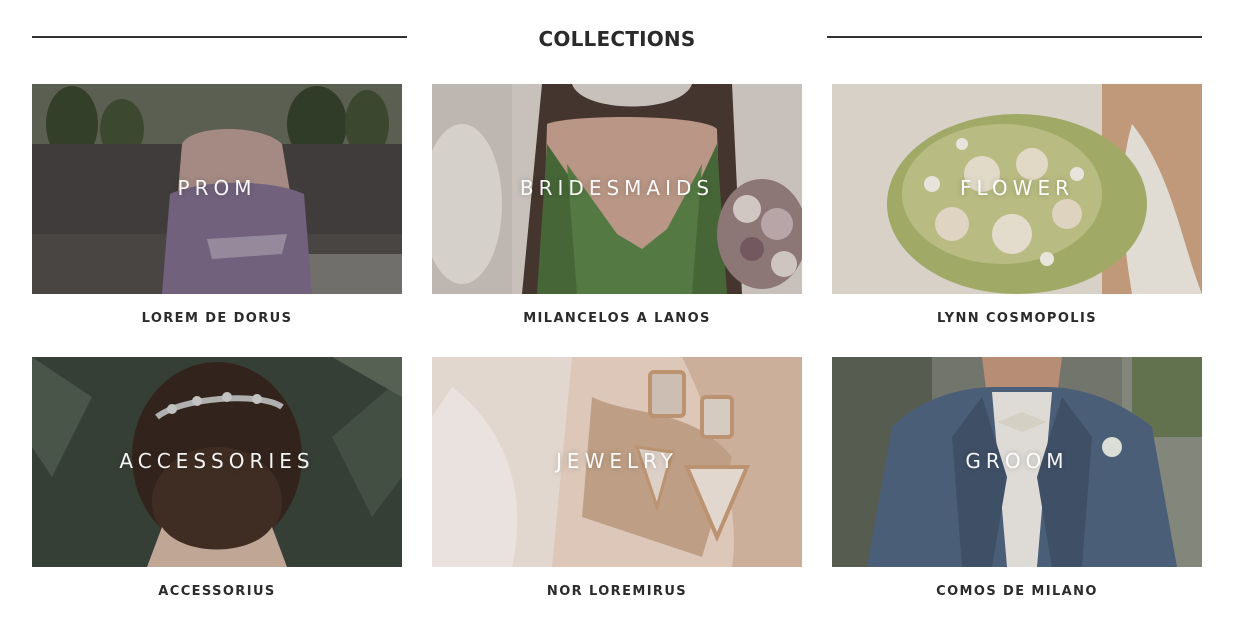  Describe the element at coordinates (617, 325) in the screenshot. I see `collection-caption-bridesmaids: MILANCELOS A LANOS` at that location.